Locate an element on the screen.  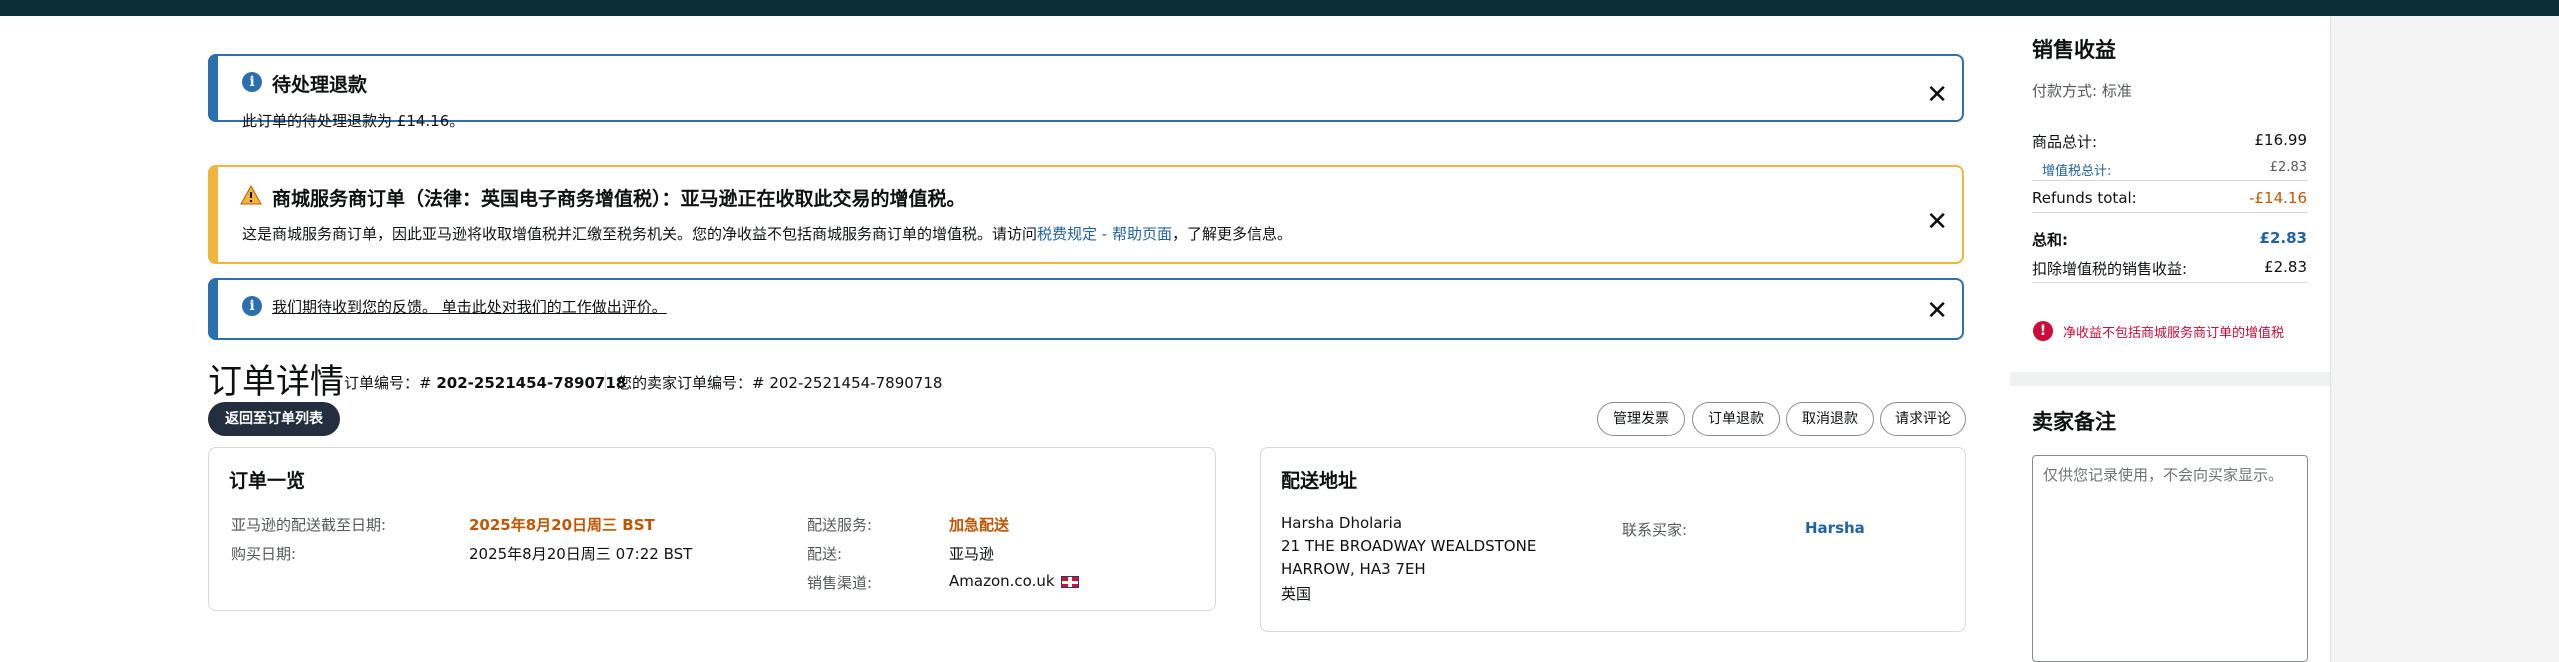
card-title: 订单一览 is located at coordinates (267, 481).